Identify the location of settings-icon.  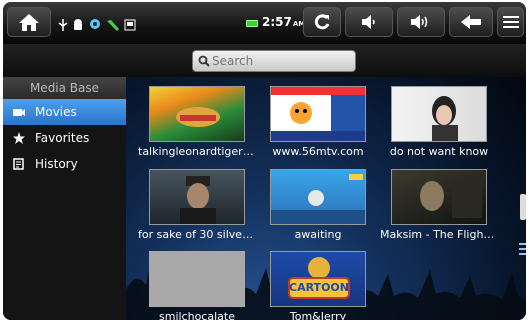
(95, 25).